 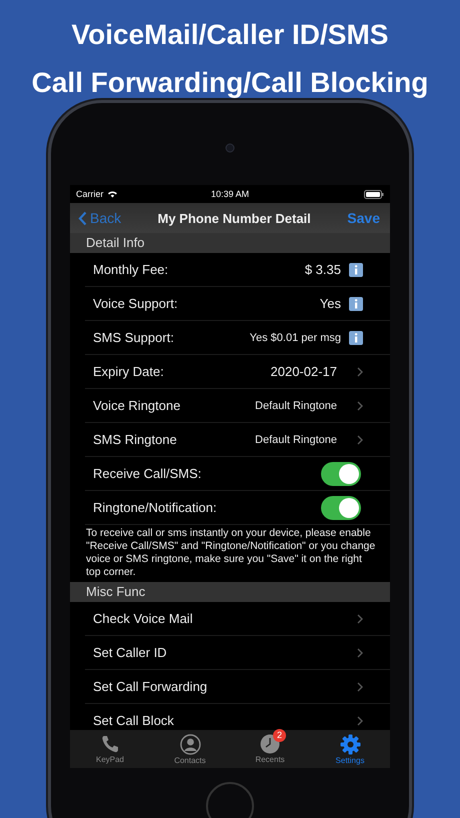 What do you see at coordinates (230, 194) in the screenshot?
I see `status-time: 10:39 AM` at bounding box center [230, 194].